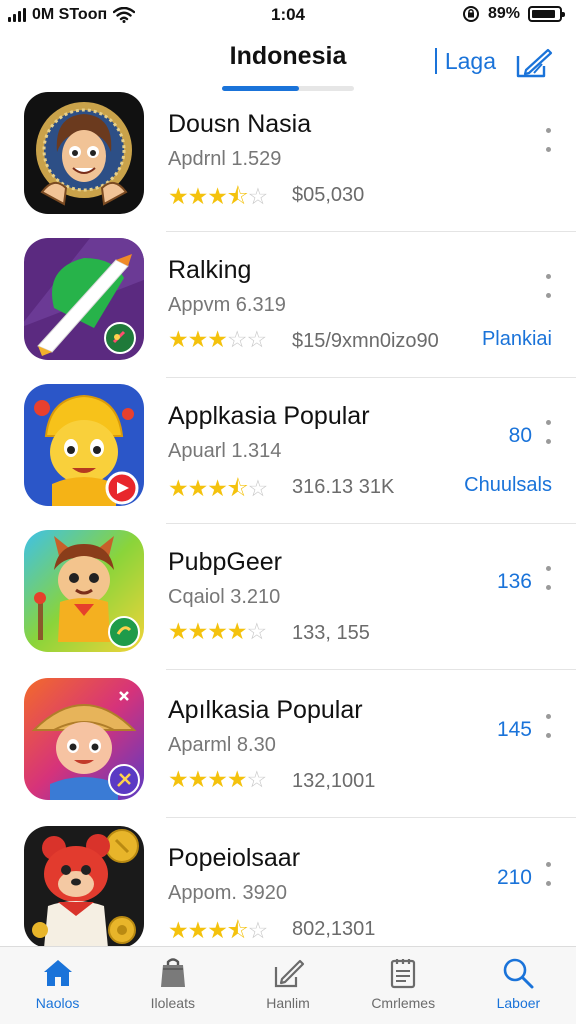 The image size is (576, 1024). Describe the element at coordinates (465, 61) in the screenshot. I see `header-link: Laga` at that location.